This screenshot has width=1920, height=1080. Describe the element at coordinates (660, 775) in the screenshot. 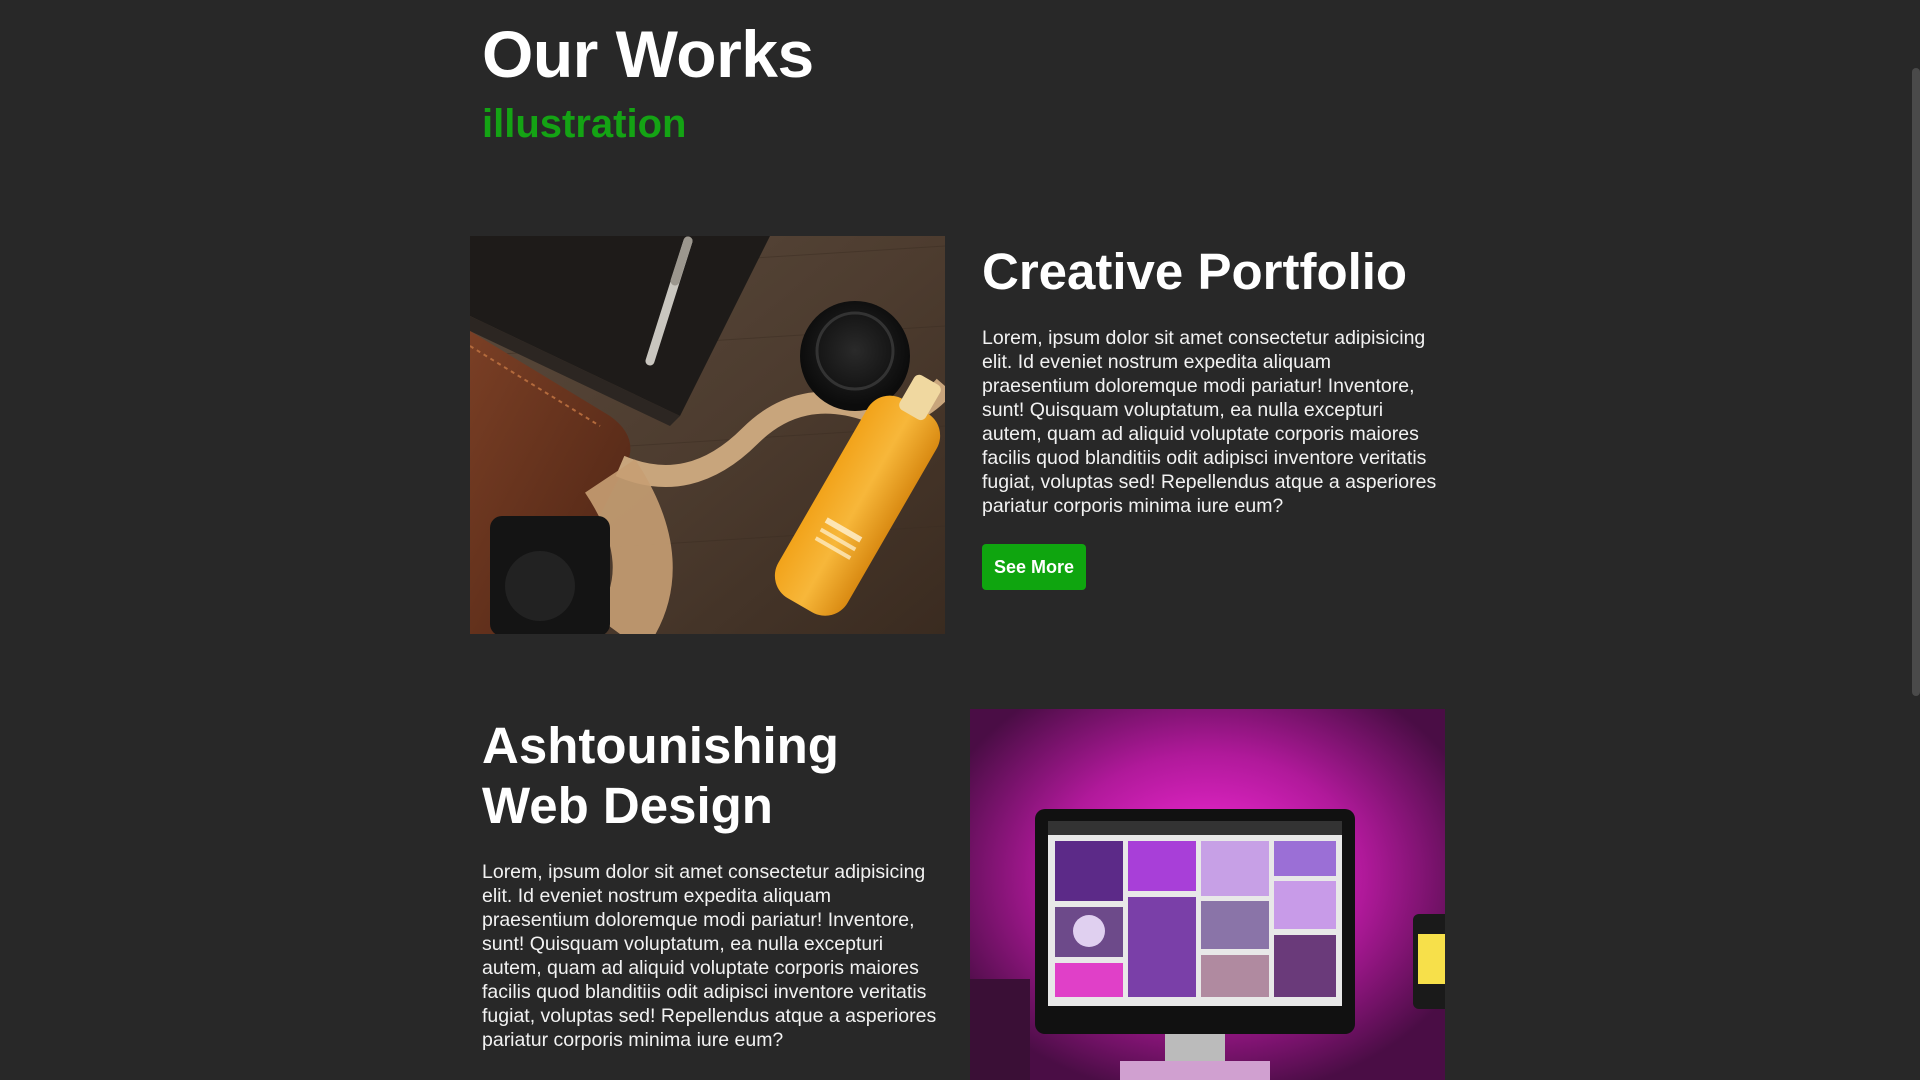

I see `work-title: Ashtounishing Web Design` at that location.